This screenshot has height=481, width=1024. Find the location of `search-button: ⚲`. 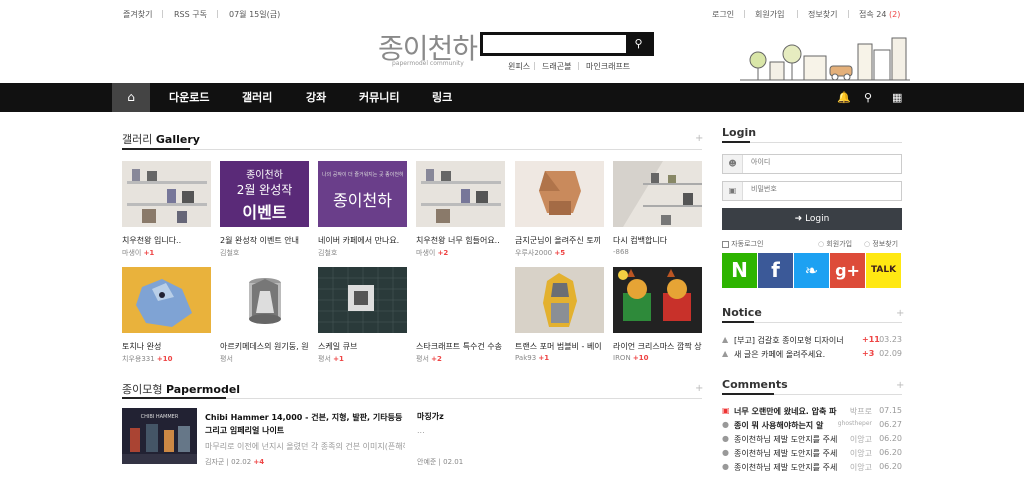

search-button: ⚲ is located at coordinates (638, 44).